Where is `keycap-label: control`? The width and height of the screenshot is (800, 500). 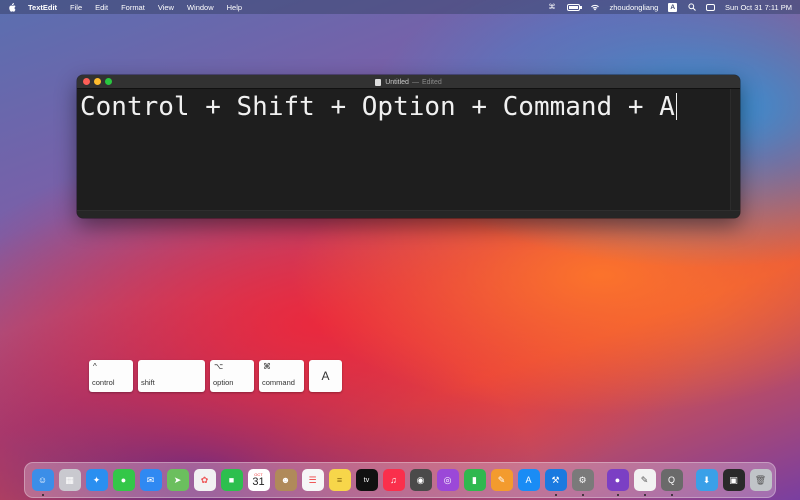
keycap-label: control is located at coordinates (103, 382).